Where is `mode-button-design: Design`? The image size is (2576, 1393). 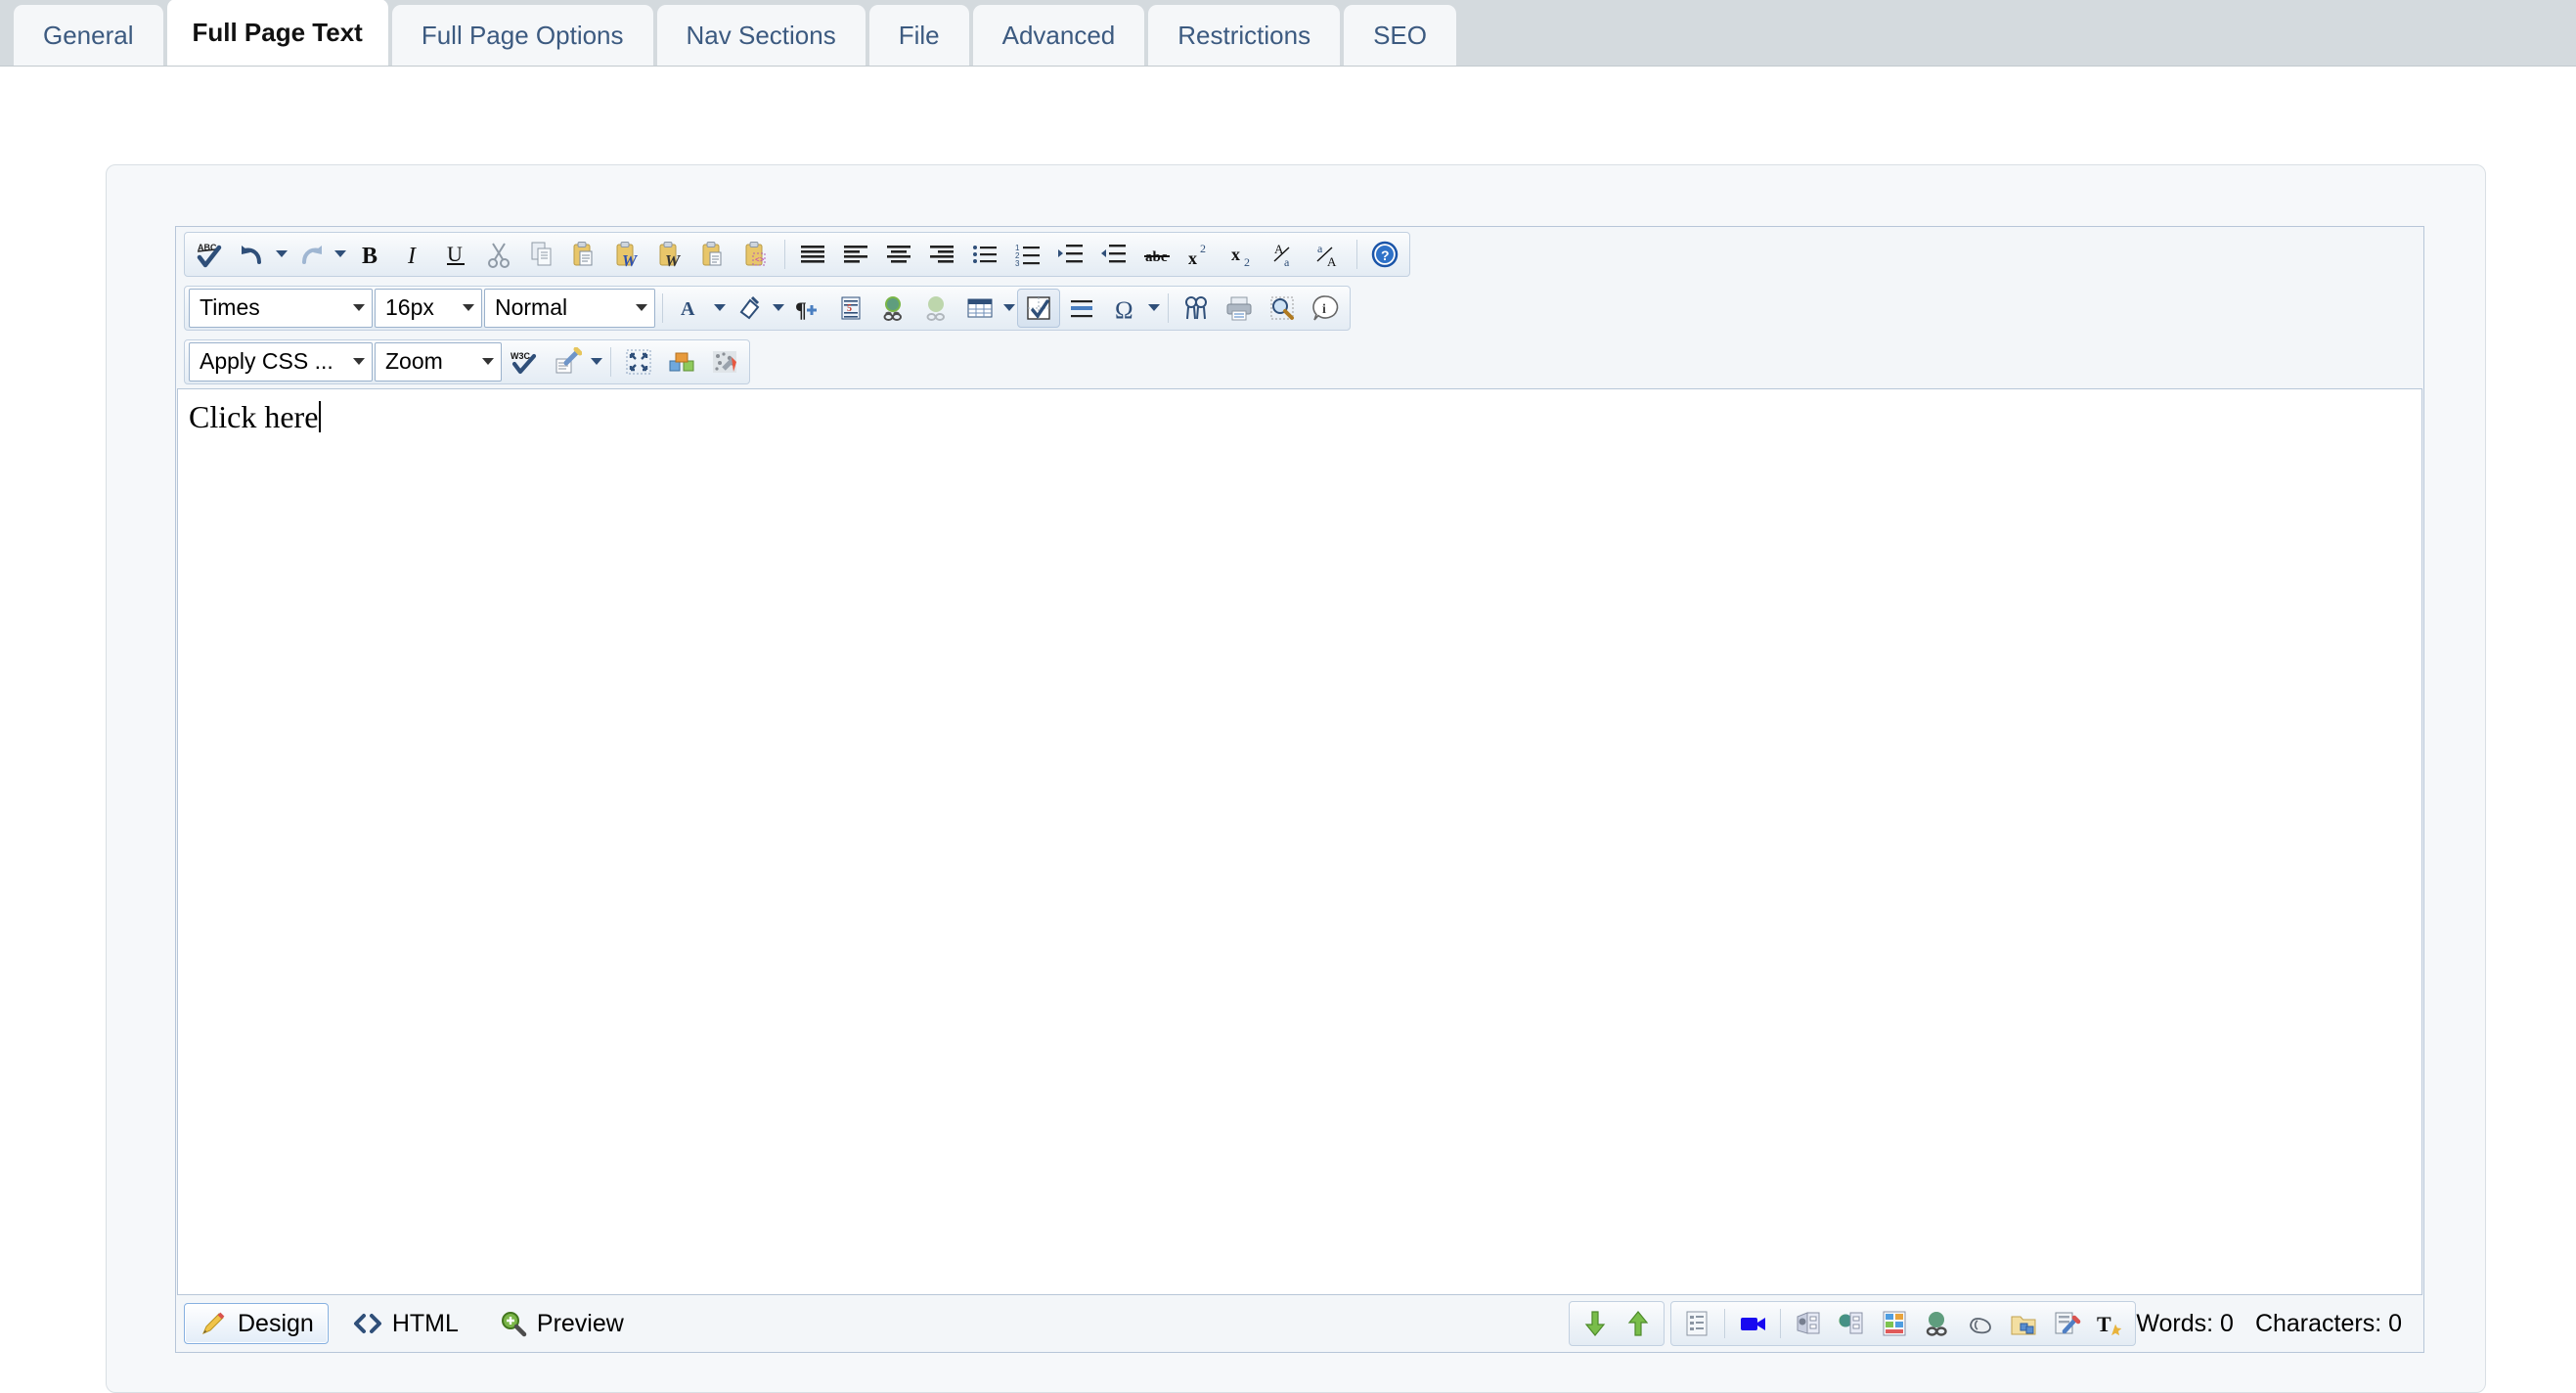
mode-button-design: Design is located at coordinates (256, 1324).